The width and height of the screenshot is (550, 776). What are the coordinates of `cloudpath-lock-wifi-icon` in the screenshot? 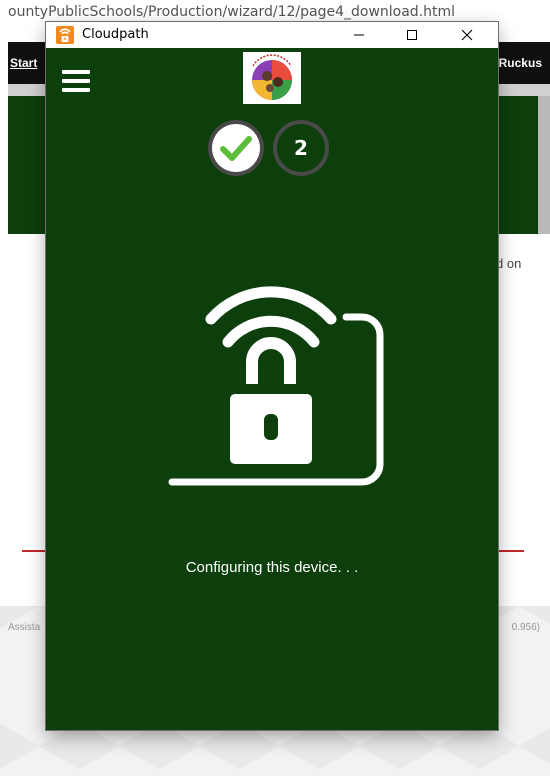 It's located at (65, 35).